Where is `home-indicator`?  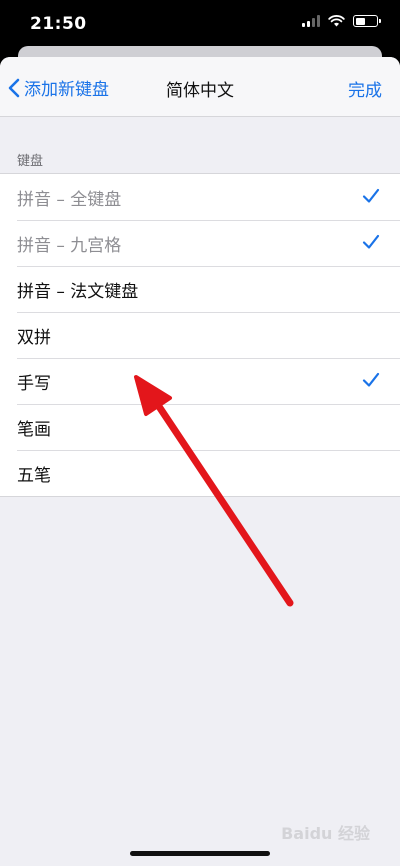 home-indicator is located at coordinates (200, 853).